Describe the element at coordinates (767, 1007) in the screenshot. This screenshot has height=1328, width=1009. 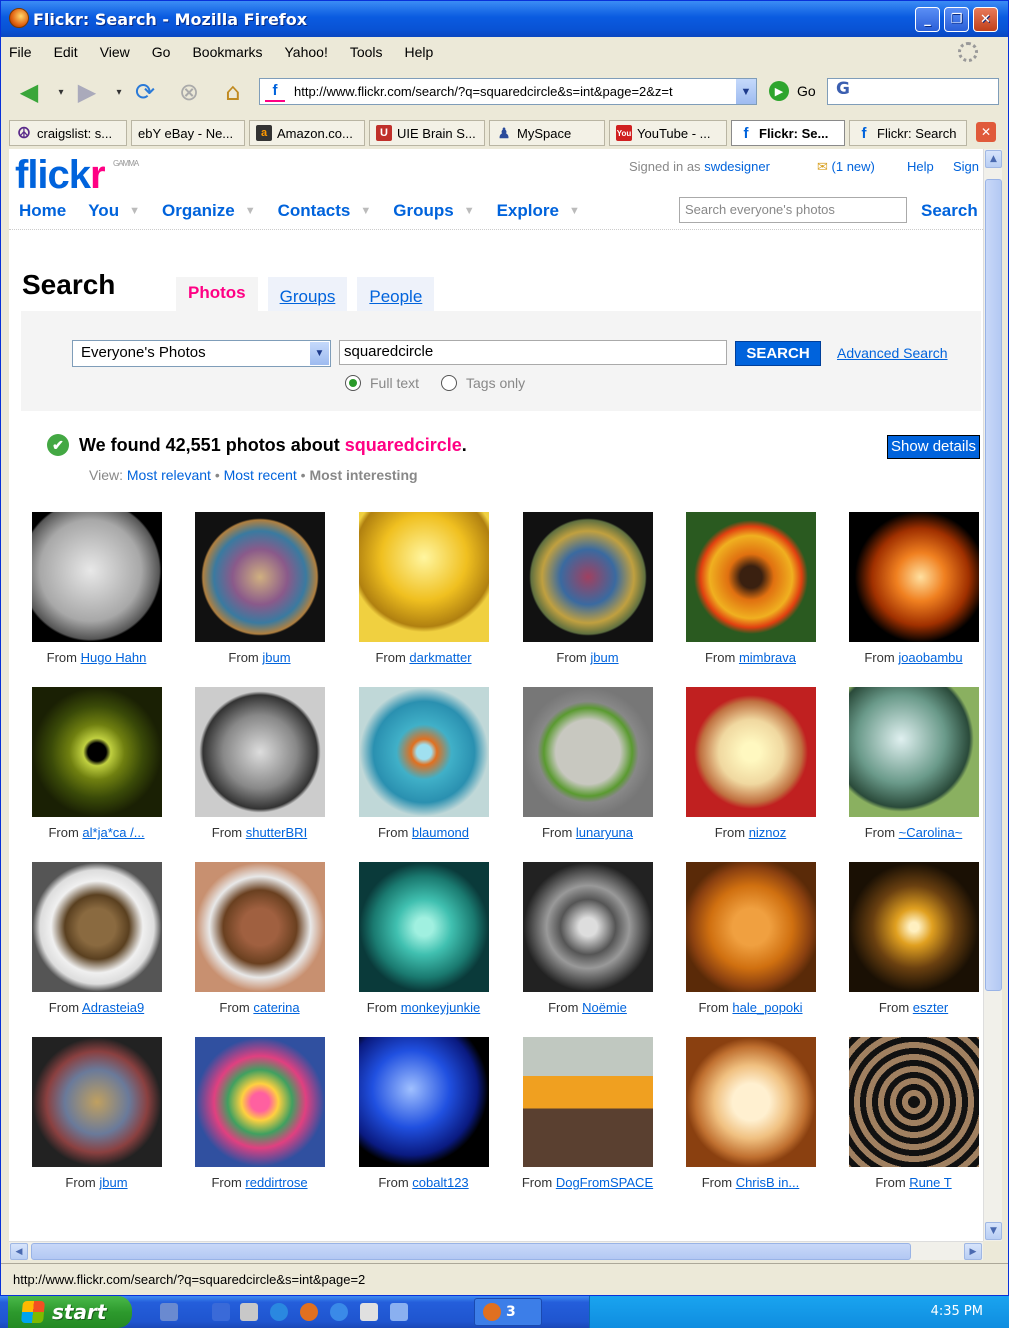
I see `photo-owner-link: hale_popoki` at that location.